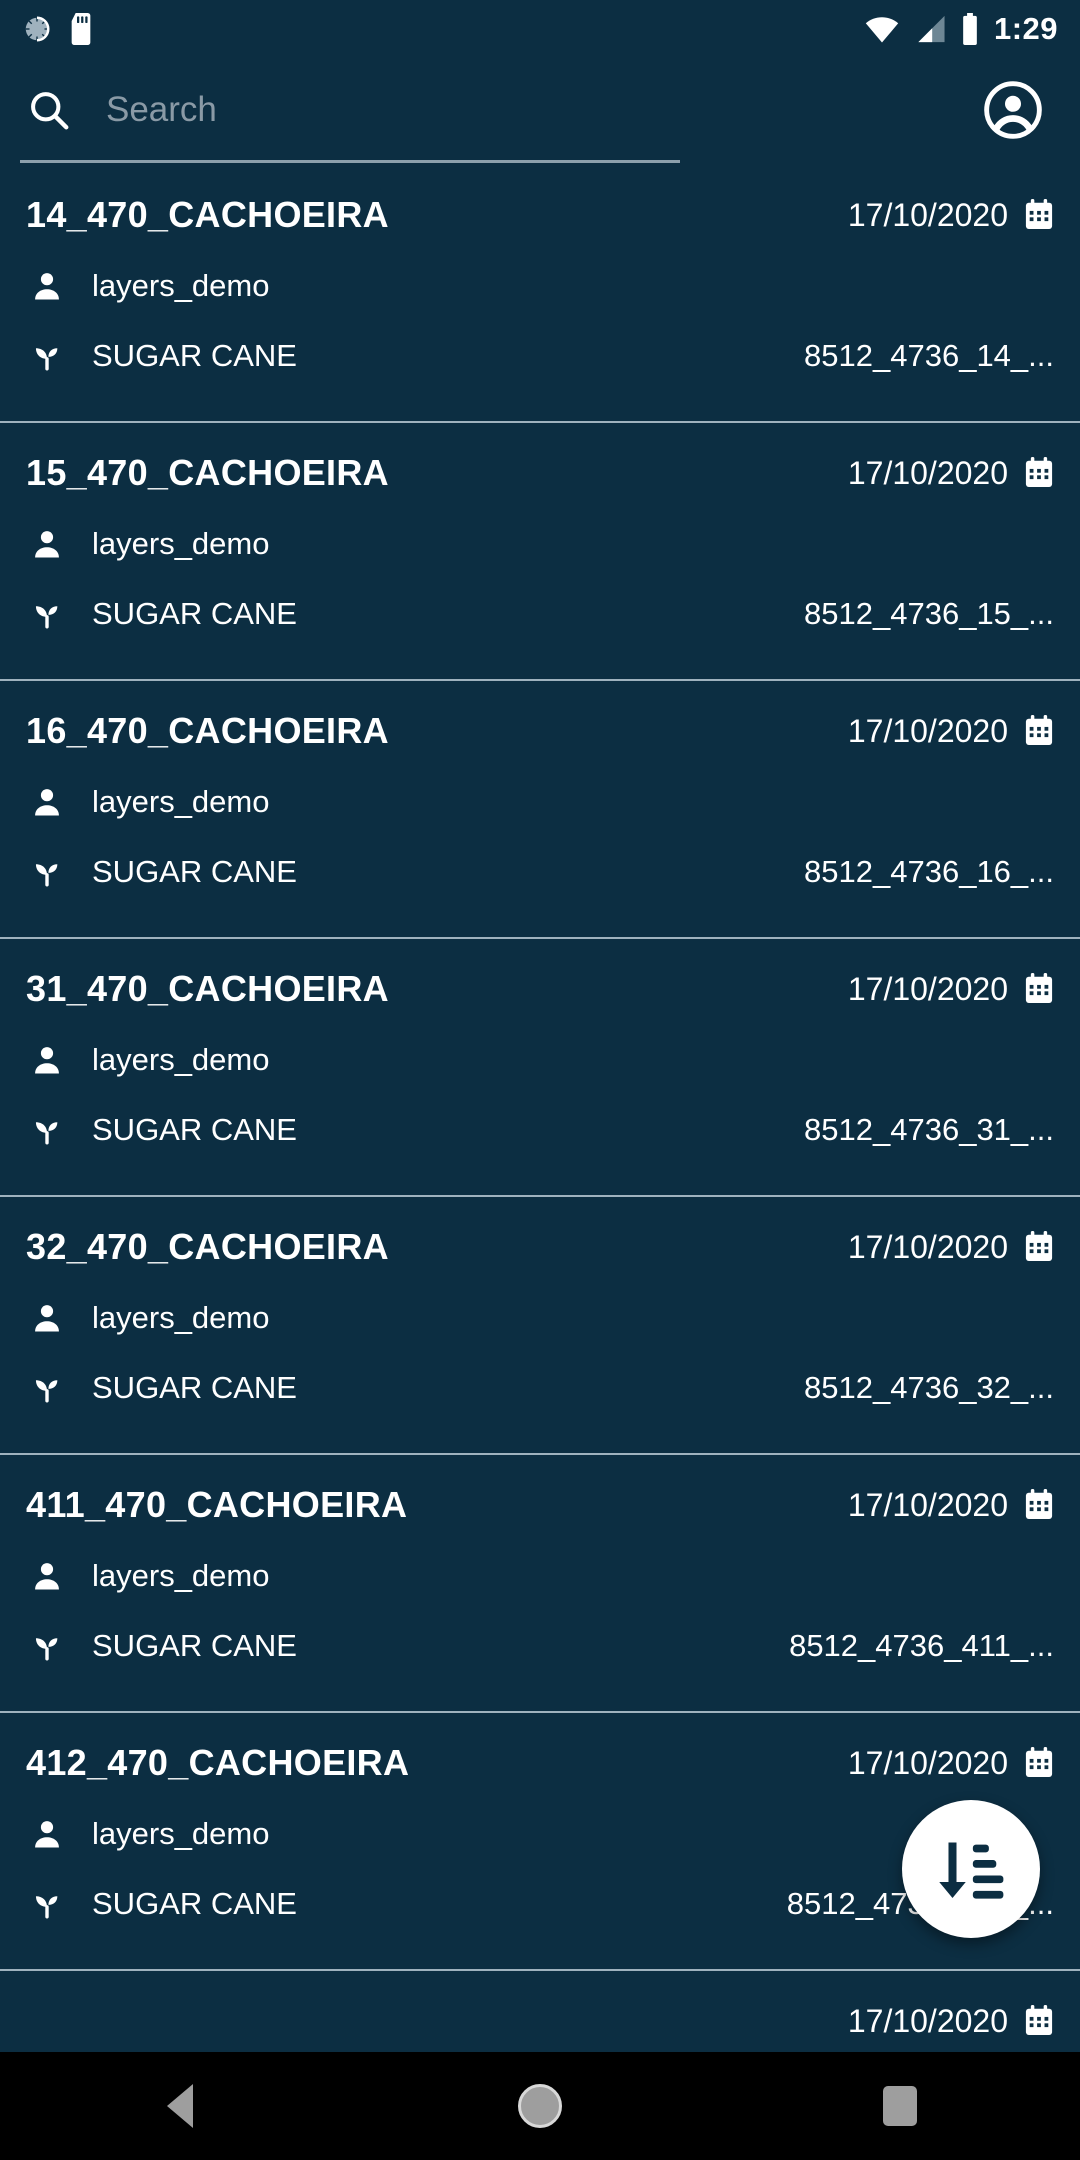  Describe the element at coordinates (1025, 28) in the screenshot. I see `status-bar-clock: 1:29` at that location.